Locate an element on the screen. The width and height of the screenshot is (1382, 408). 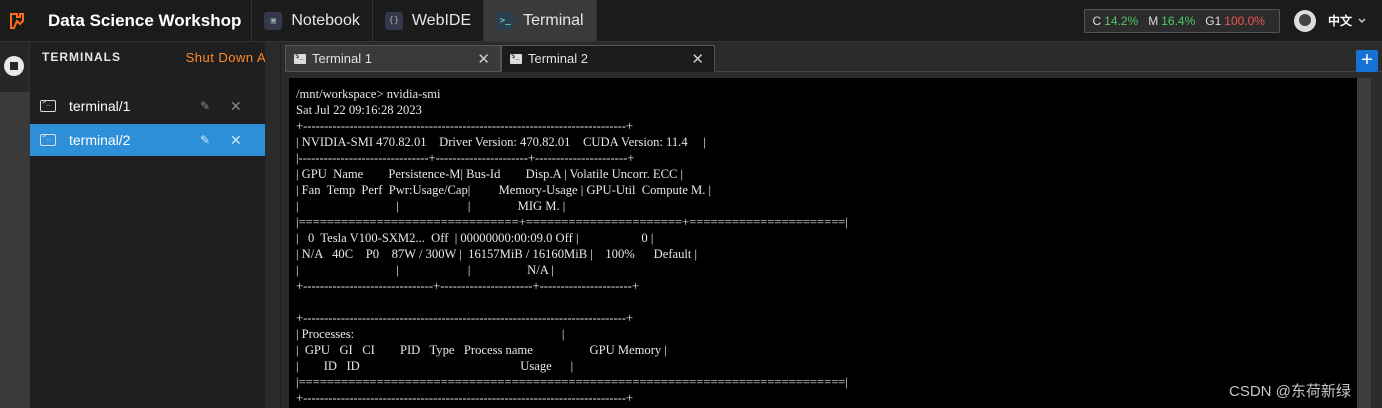
terminal-tab-bar: Terminal 1 ✕ Terminal 2 ✕ + is located at coordinates (833, 58).